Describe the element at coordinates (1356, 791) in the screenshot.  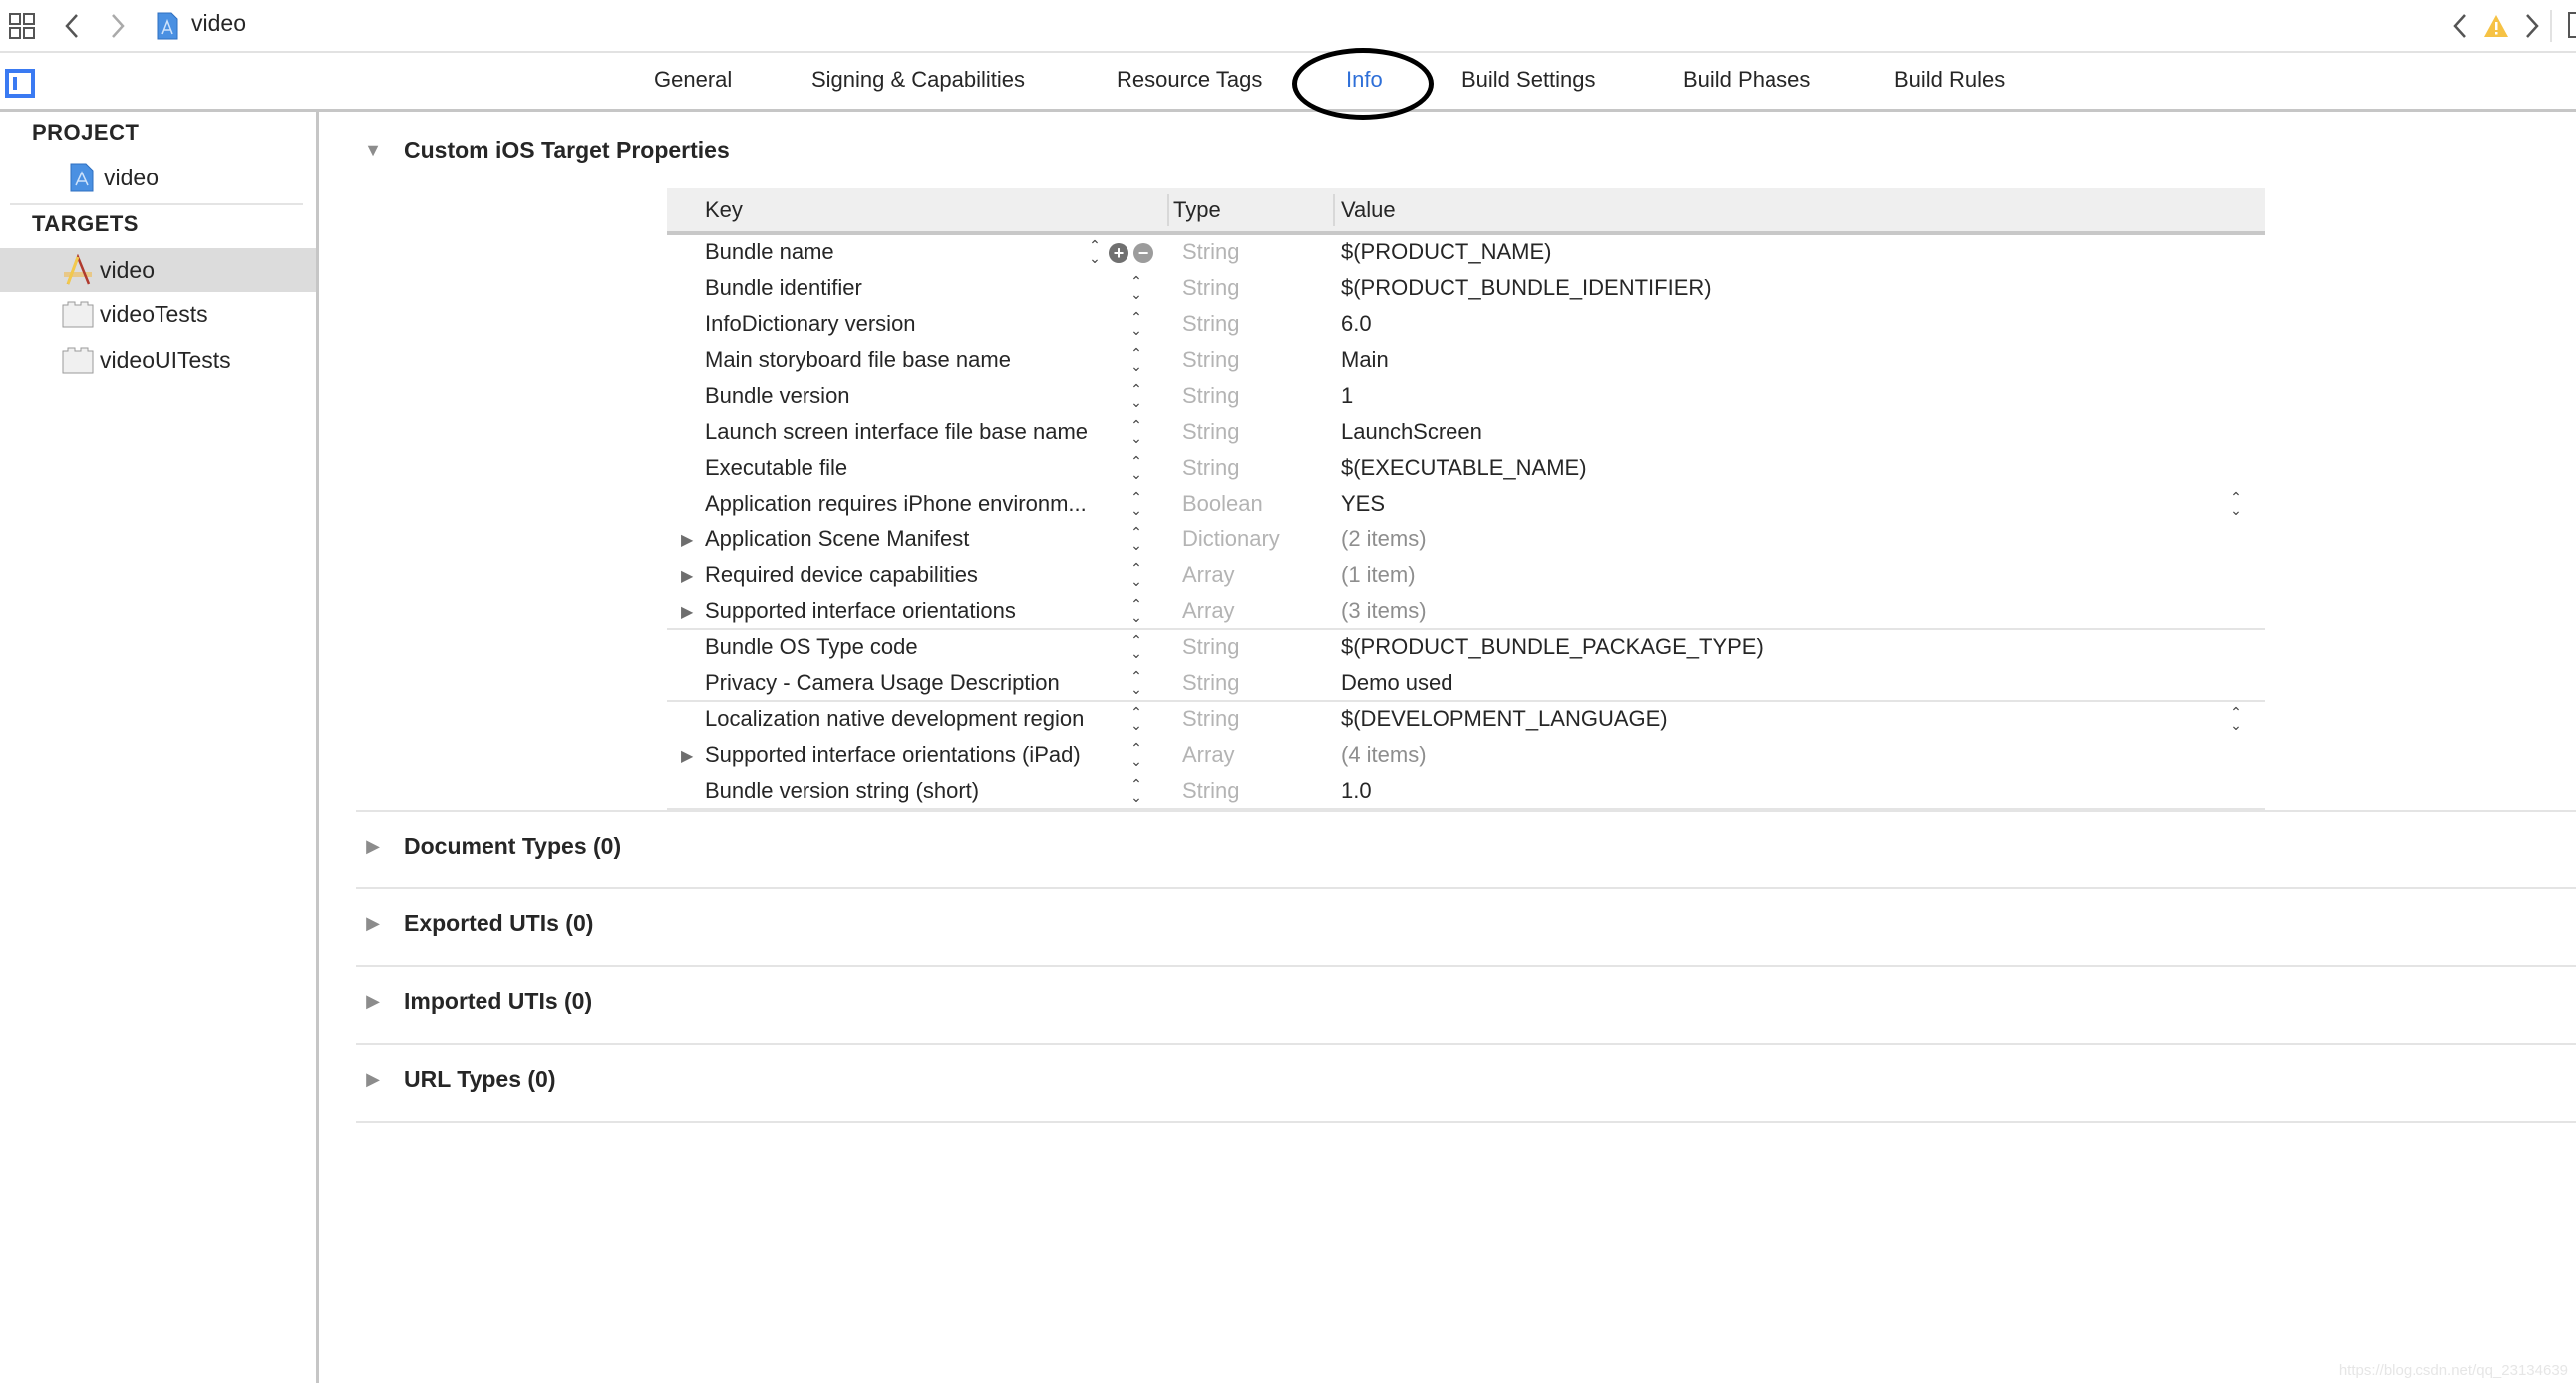
I see `property-value: 1.0` at that location.